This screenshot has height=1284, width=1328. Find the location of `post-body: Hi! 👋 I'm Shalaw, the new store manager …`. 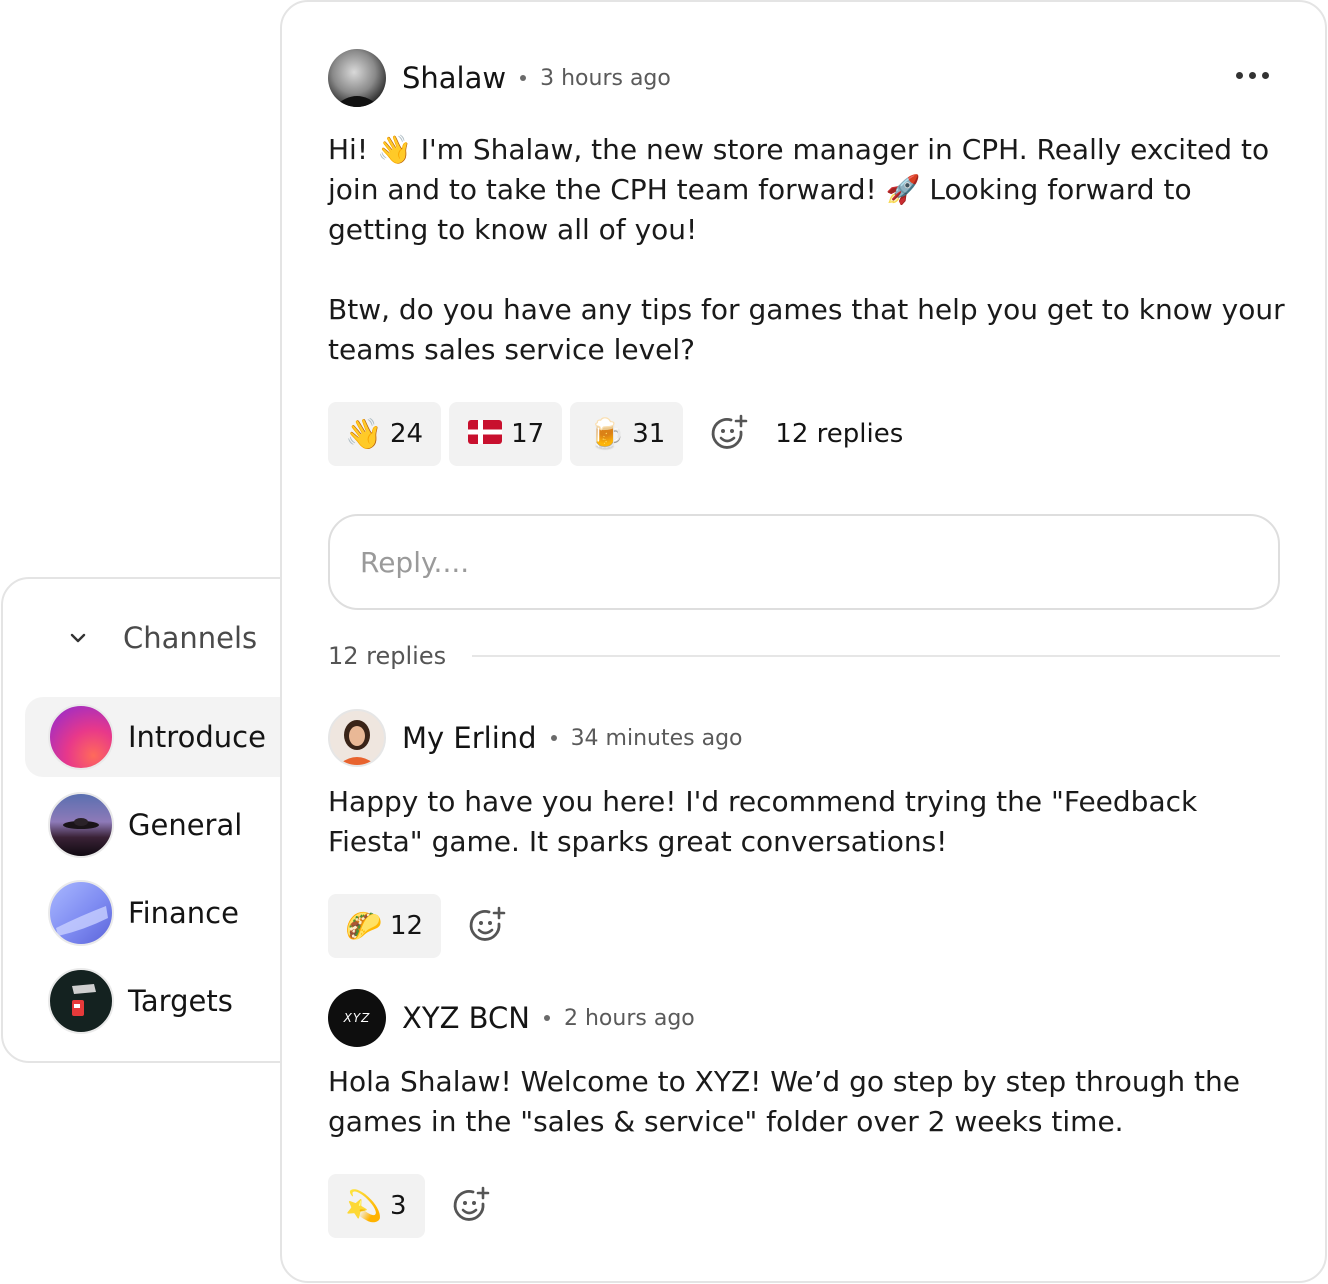

post-body: Hi! 👋 I'm Shalaw, the new store manager … is located at coordinates (806, 249).